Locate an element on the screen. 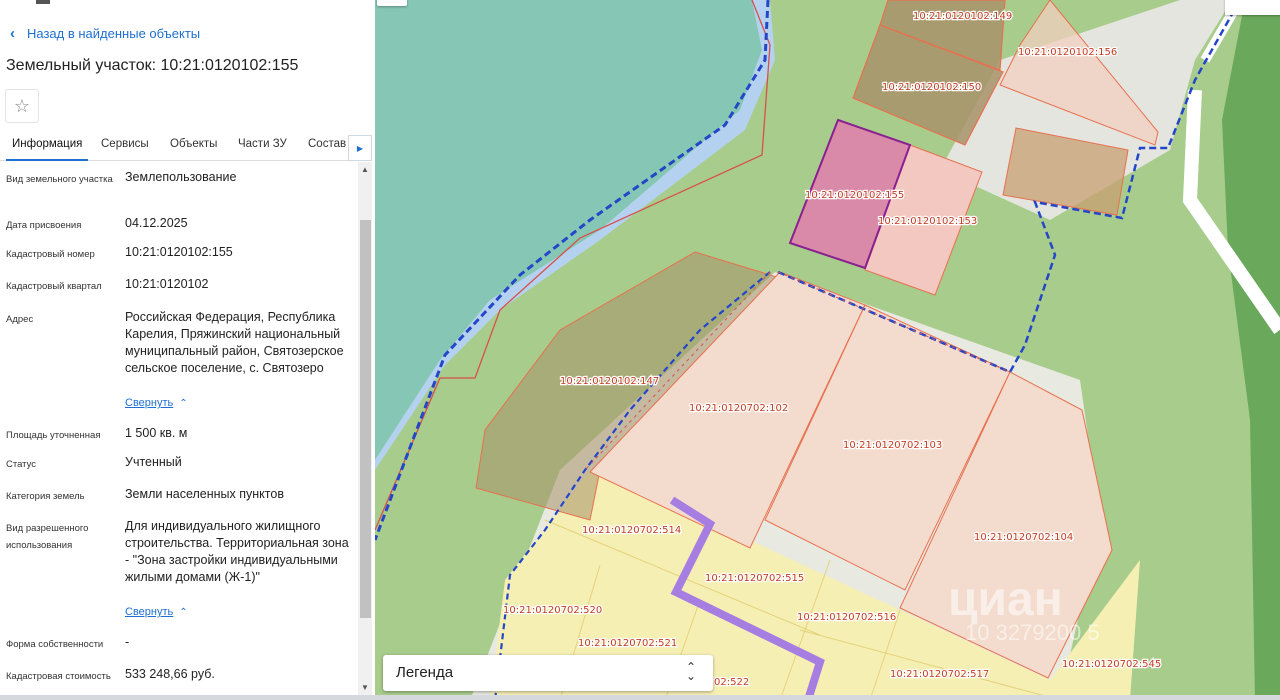 The image size is (1280, 700). field-value: 04.12.2025 is located at coordinates (156, 223).